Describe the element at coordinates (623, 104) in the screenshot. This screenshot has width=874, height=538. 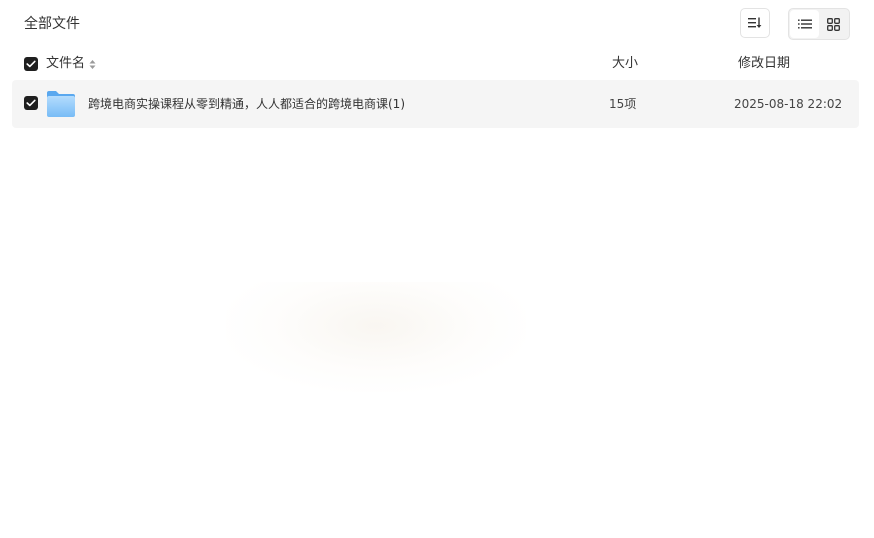
I see `file-size: 15项` at that location.